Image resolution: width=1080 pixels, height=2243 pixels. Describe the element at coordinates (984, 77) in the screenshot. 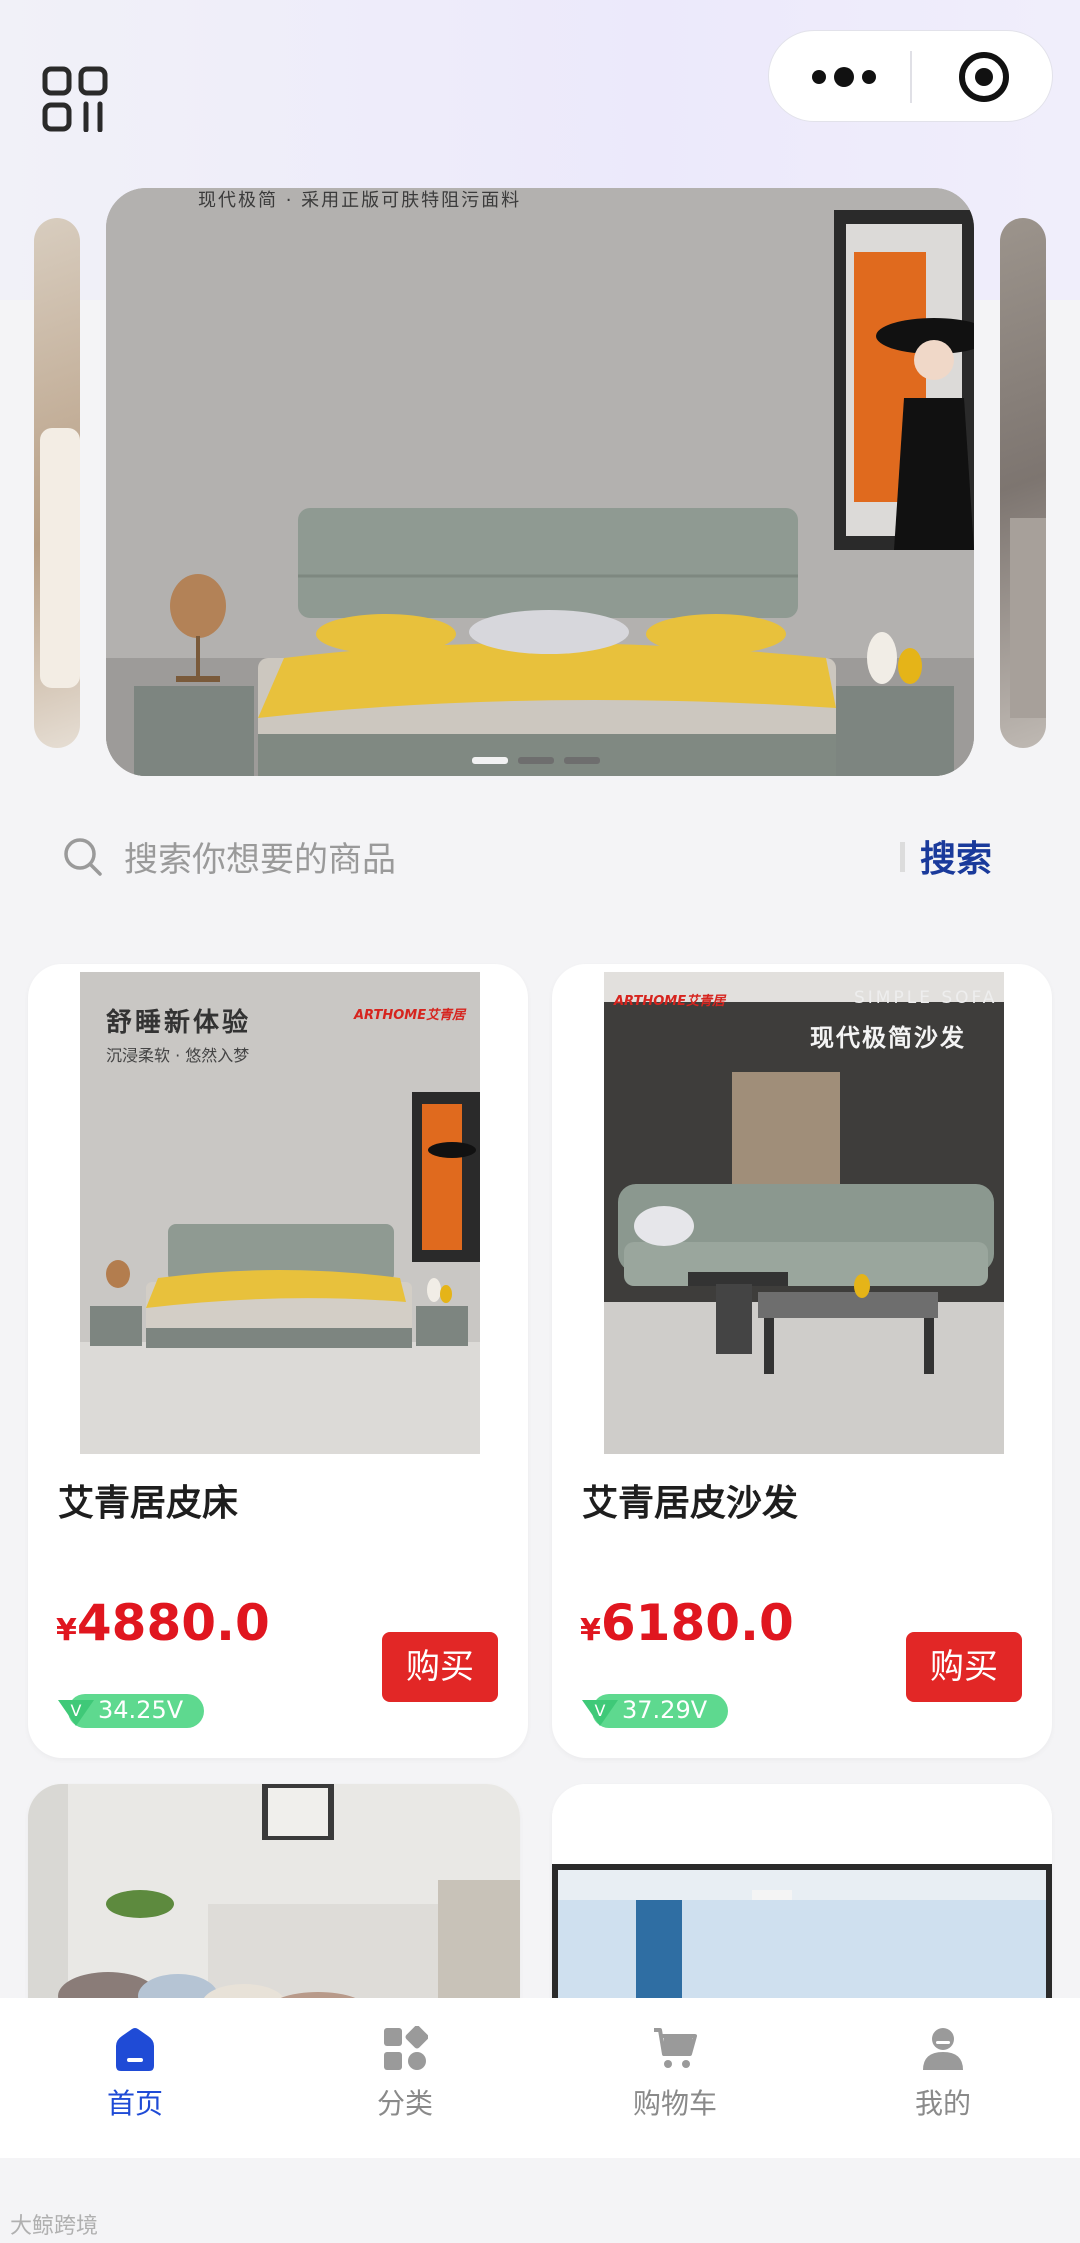

I see `target-circle-icon` at that location.